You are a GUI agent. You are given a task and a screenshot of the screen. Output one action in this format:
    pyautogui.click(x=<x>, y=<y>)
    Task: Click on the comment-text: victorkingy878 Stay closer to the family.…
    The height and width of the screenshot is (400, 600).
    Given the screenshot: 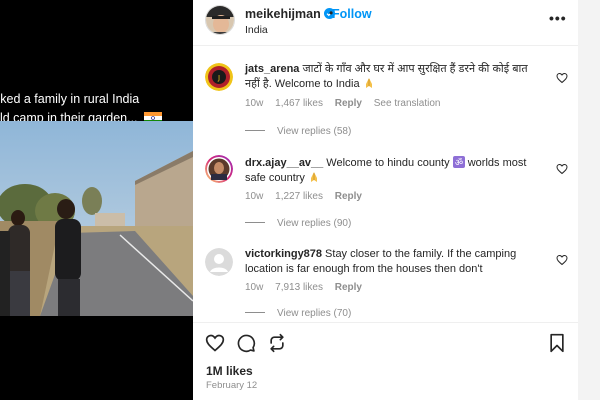 What is the action you would take?
    pyautogui.click(x=395, y=262)
    